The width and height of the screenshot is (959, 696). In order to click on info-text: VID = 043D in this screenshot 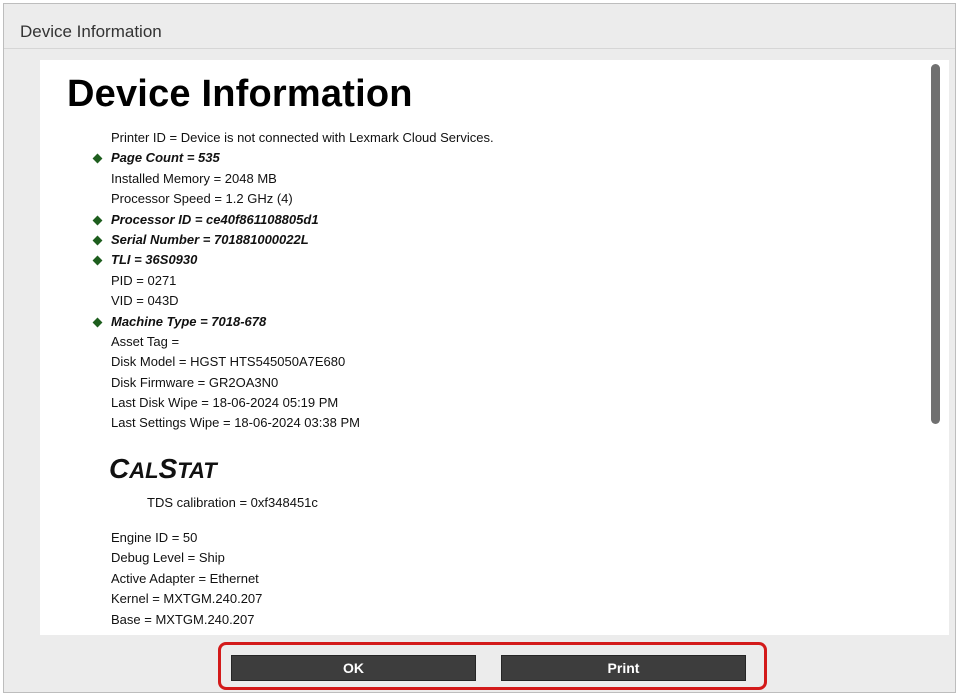, I will do `click(145, 301)`.